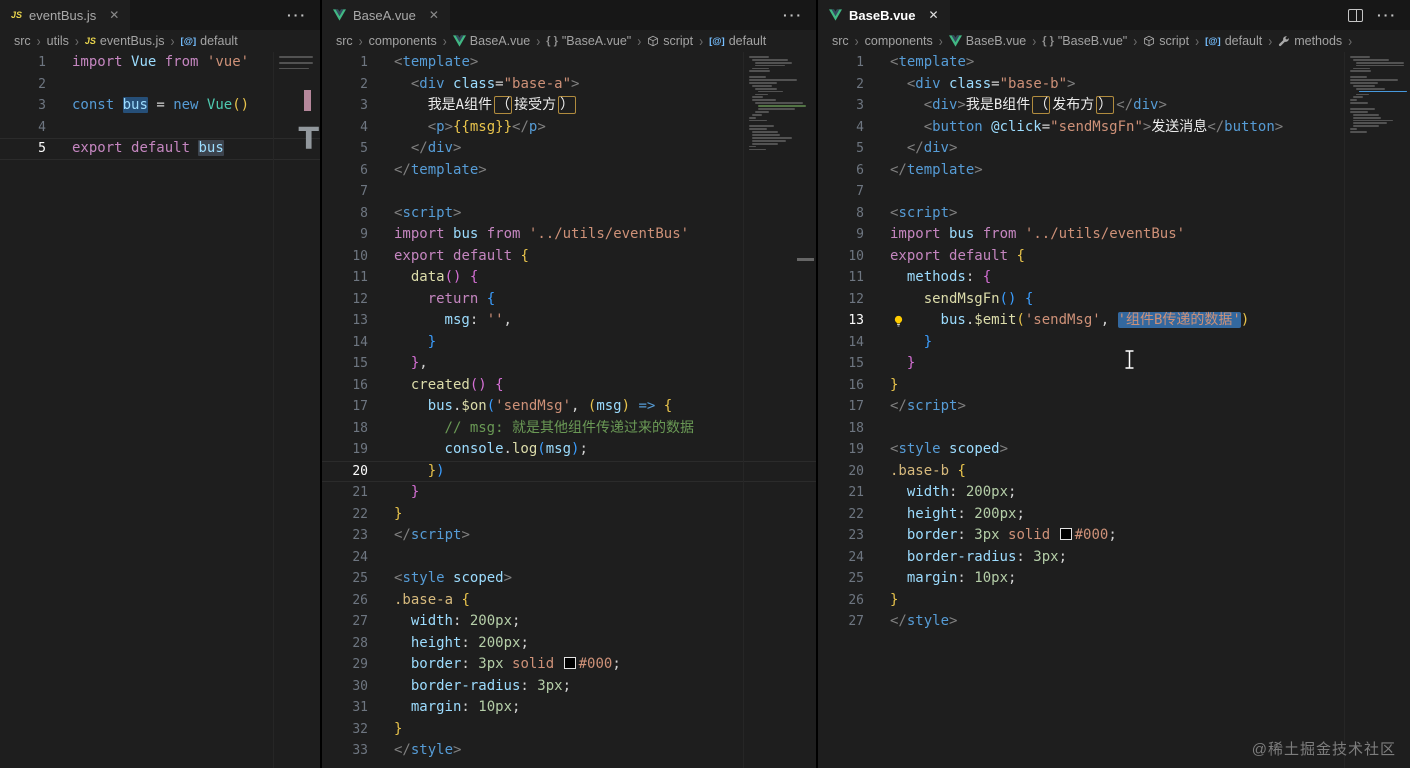 This screenshot has width=1410, height=768. What do you see at coordinates (364, 170) in the screenshot?
I see `line-number: 6` at bounding box center [364, 170].